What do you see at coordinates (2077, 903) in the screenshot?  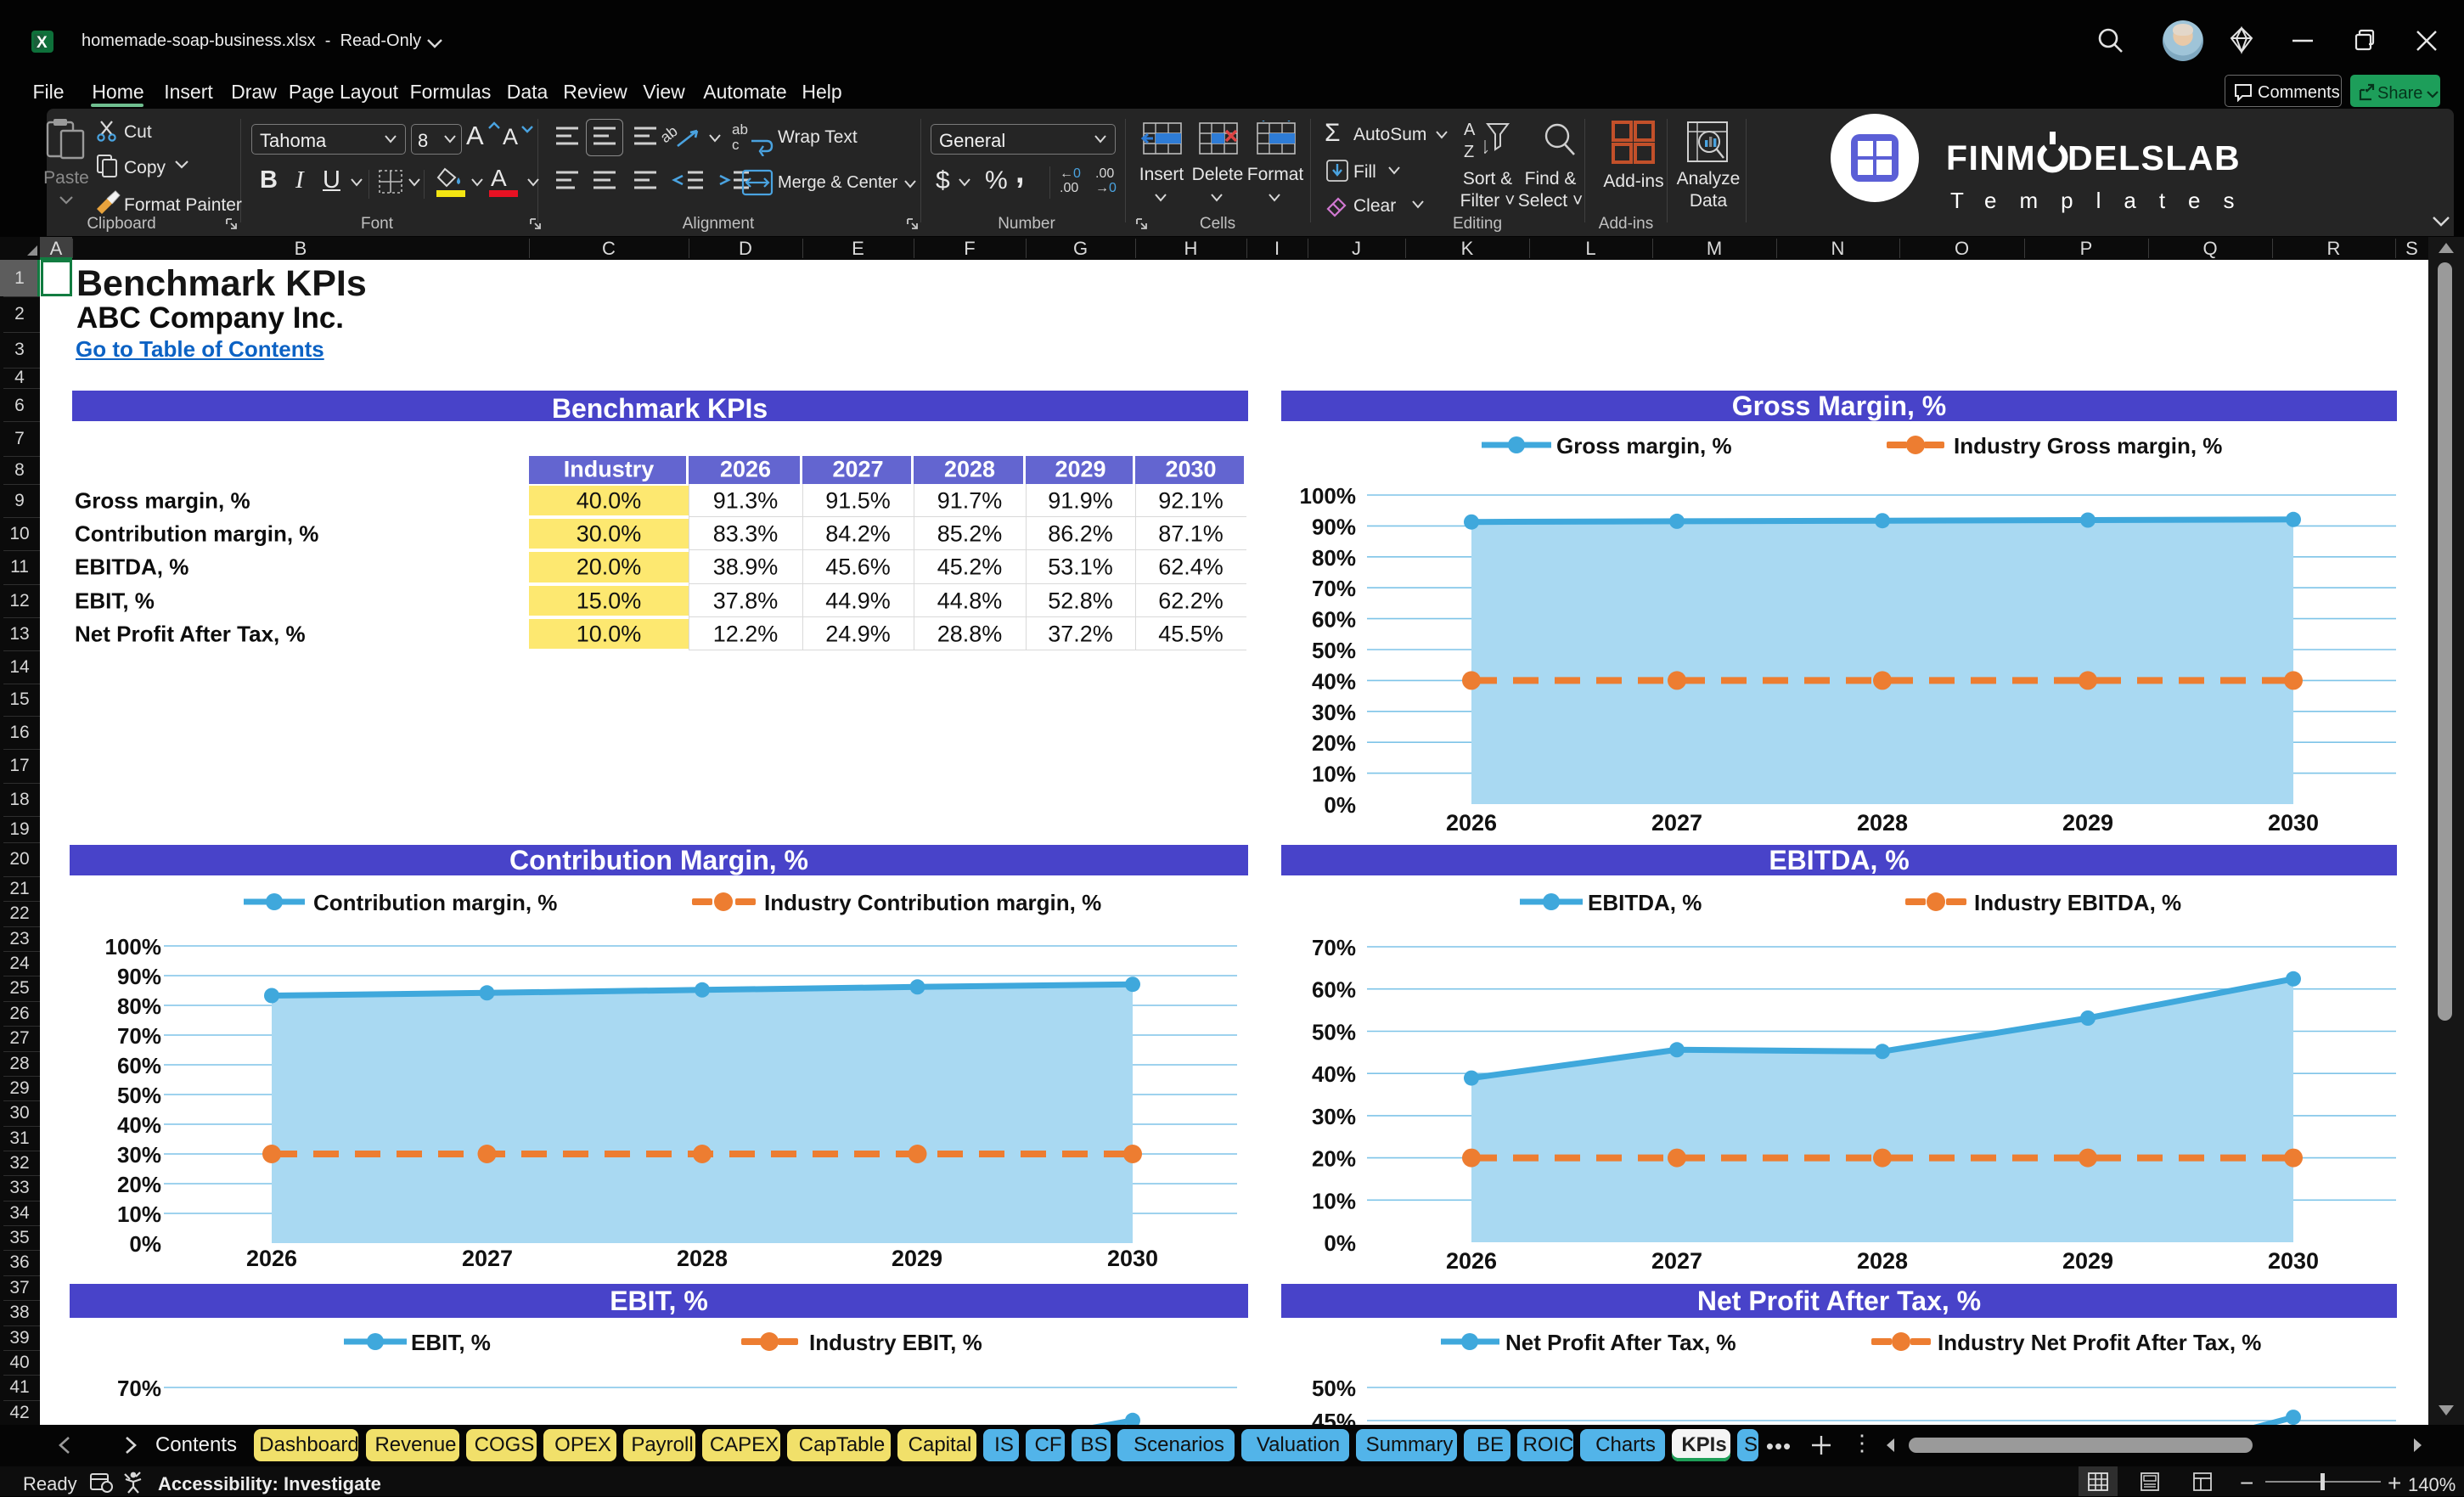 I see `svg-text: Industry EBITDA, %` at bounding box center [2077, 903].